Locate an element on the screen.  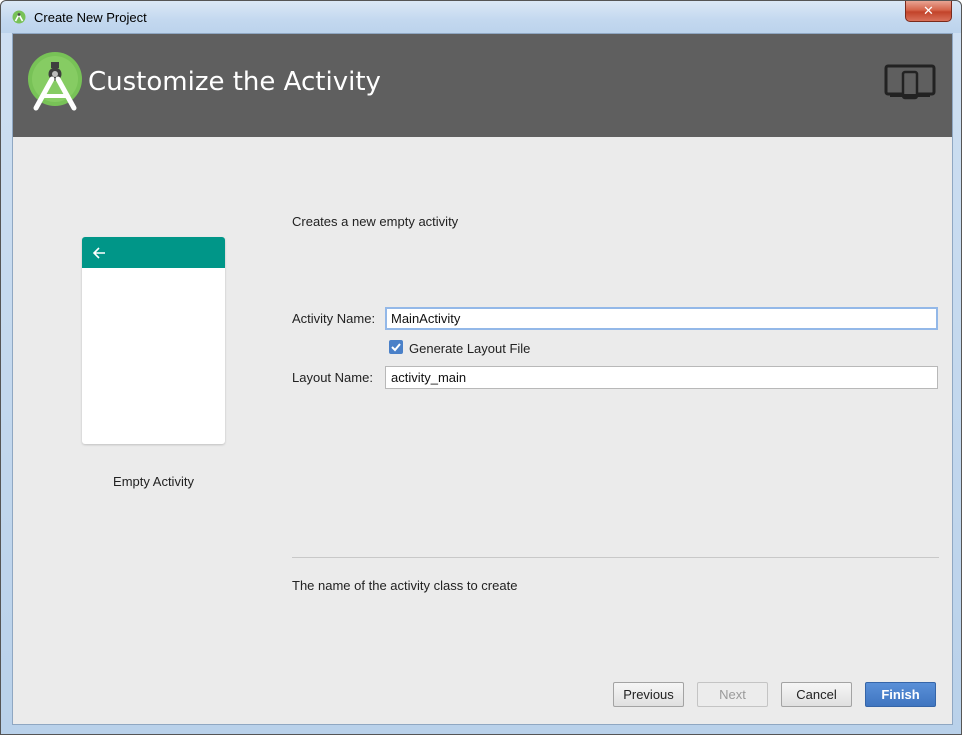
field-hint: The name of the activity class to create is located at coordinates (405, 585).